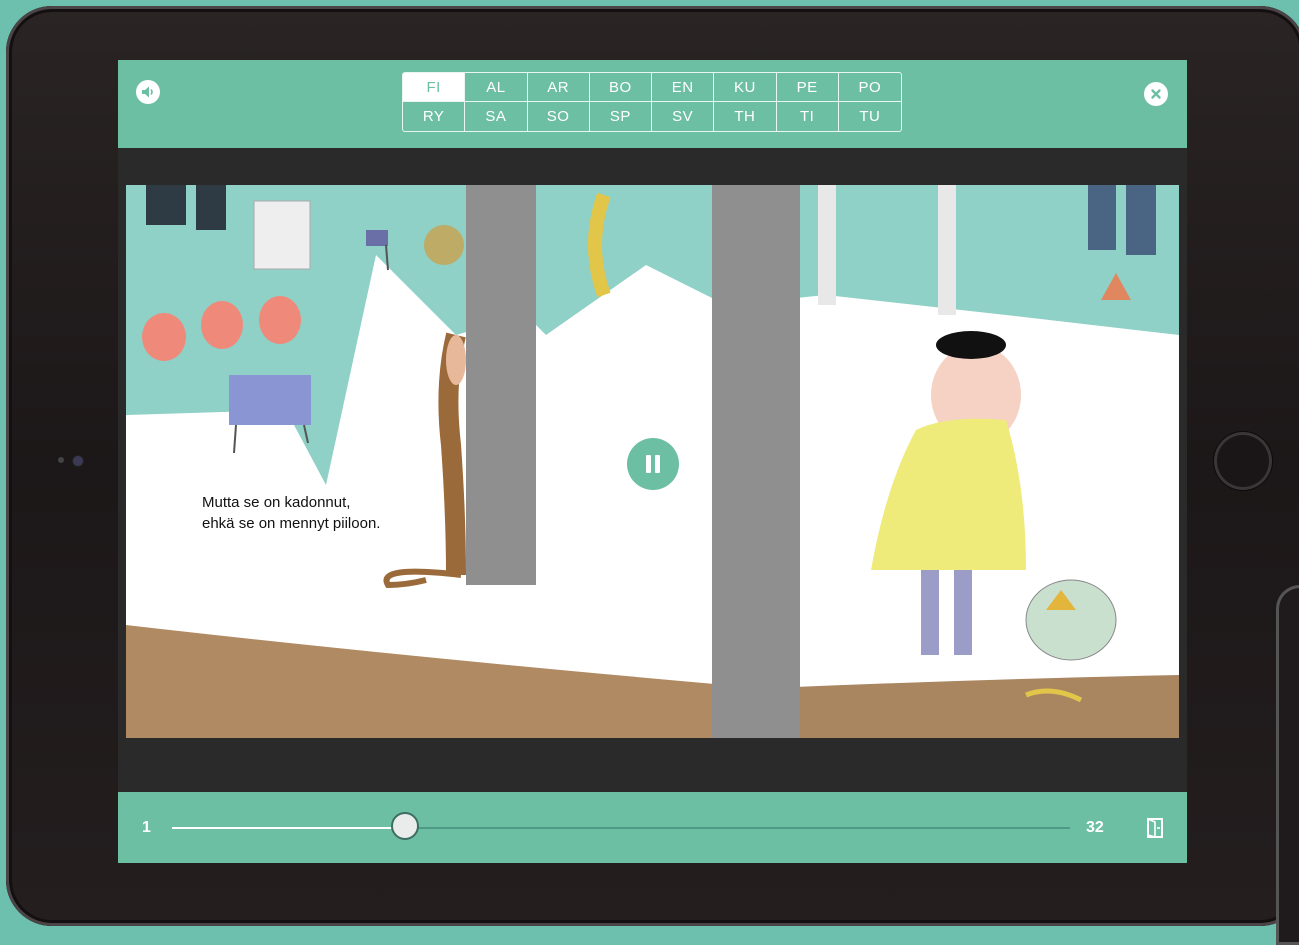 The image size is (1299, 945). Describe the element at coordinates (558, 87) in the screenshot. I see `language-tab-ar: AR` at that location.